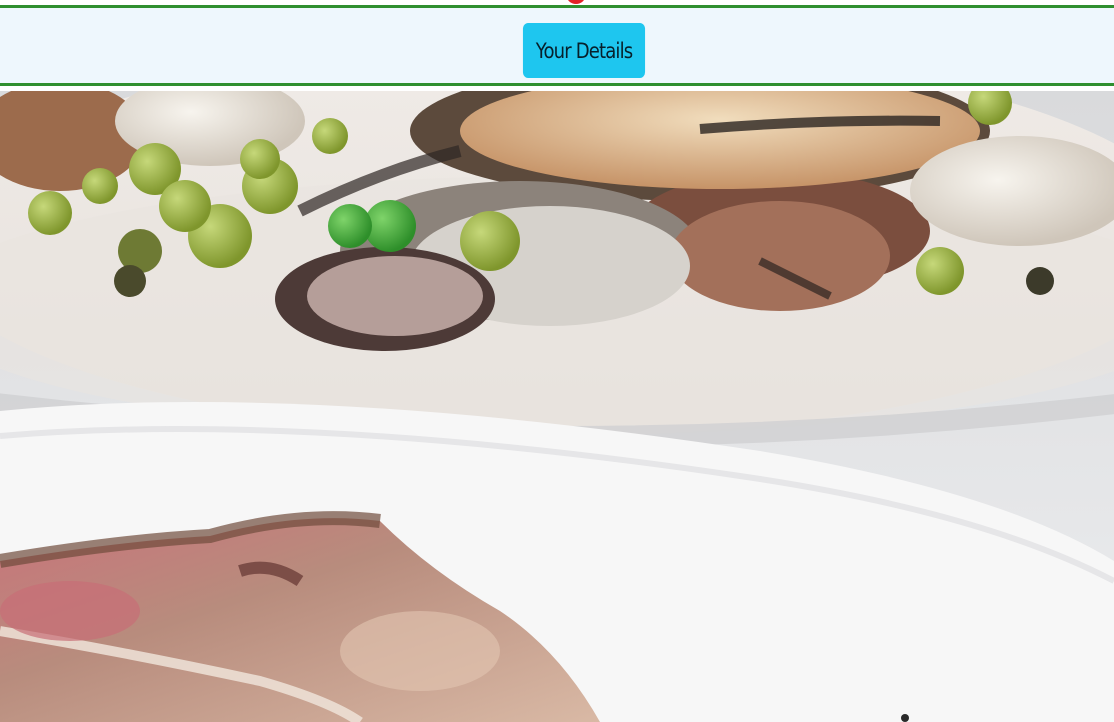 Image resolution: width=1114 pixels, height=722 pixels. Describe the element at coordinates (576, 2) in the screenshot. I see `notification-badge-icon` at that location.